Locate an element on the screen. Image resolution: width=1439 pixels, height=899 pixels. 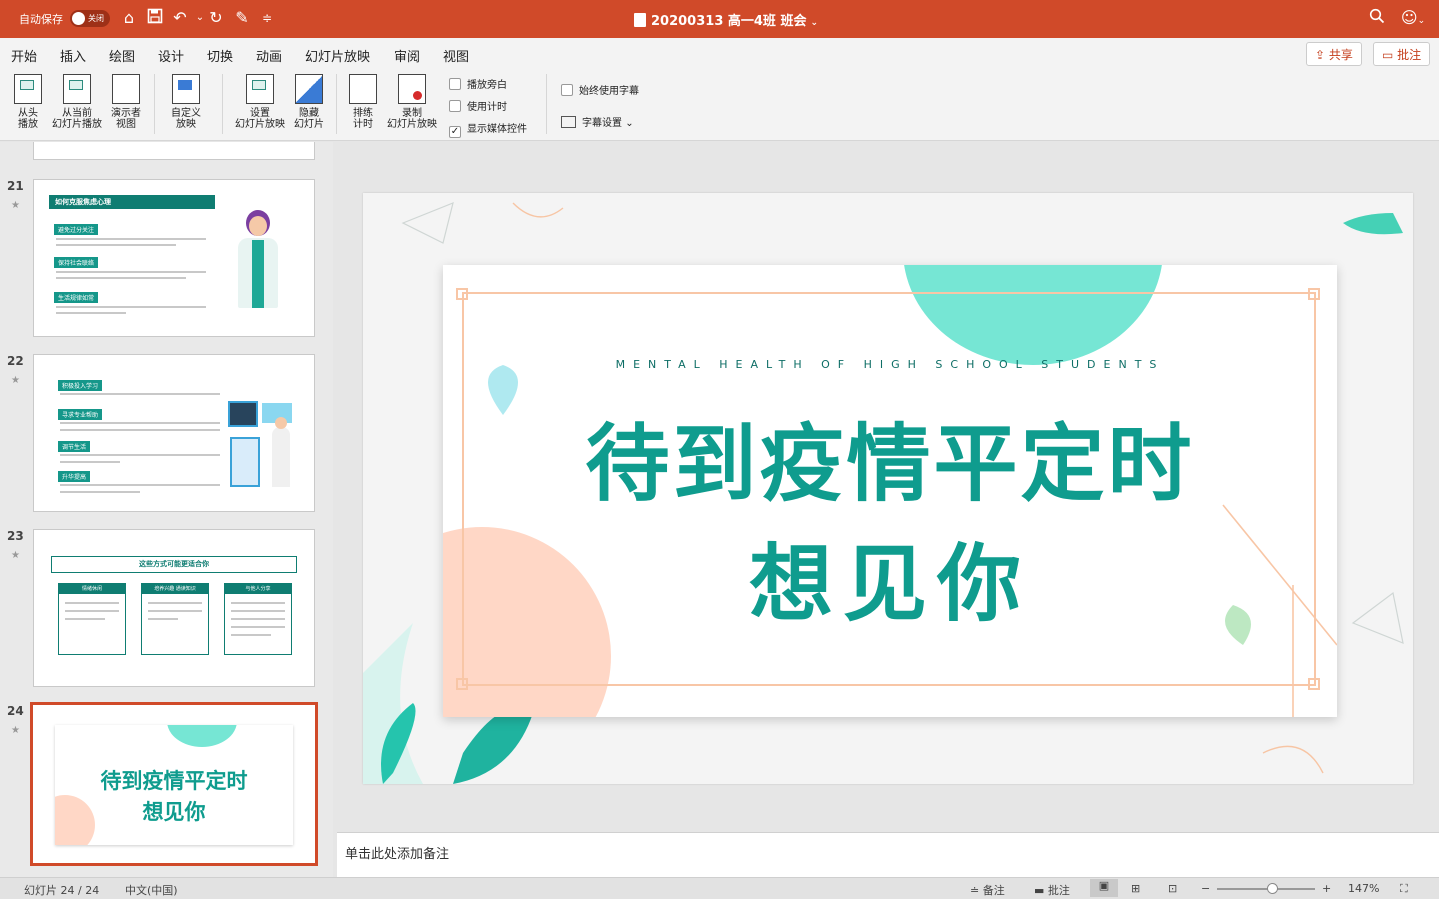
zoom-level: 147% is located at coordinates (1363, 888).